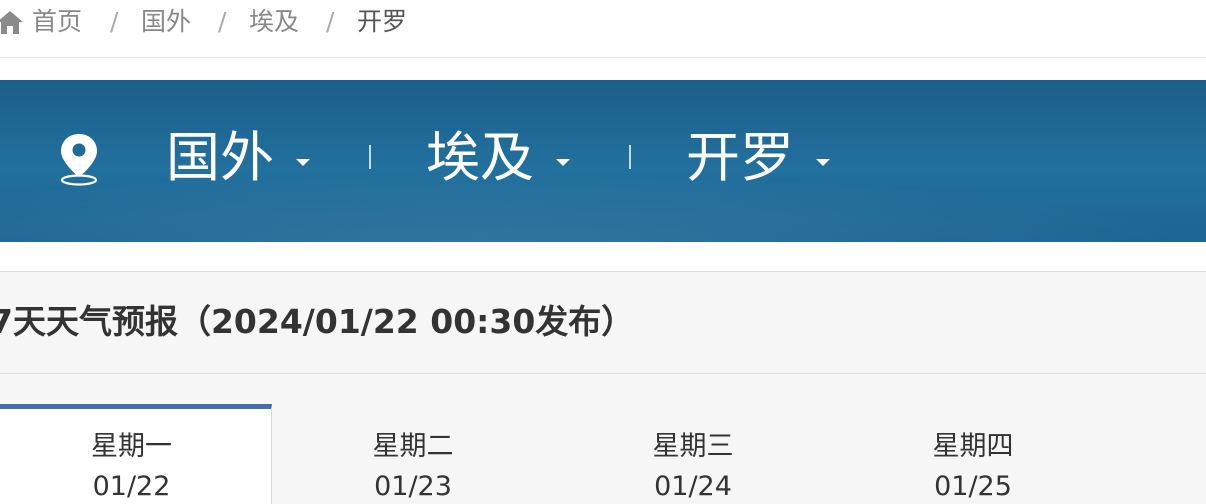 The image size is (1206, 504). I want to click on region-selector: 国外, so click(238, 158).